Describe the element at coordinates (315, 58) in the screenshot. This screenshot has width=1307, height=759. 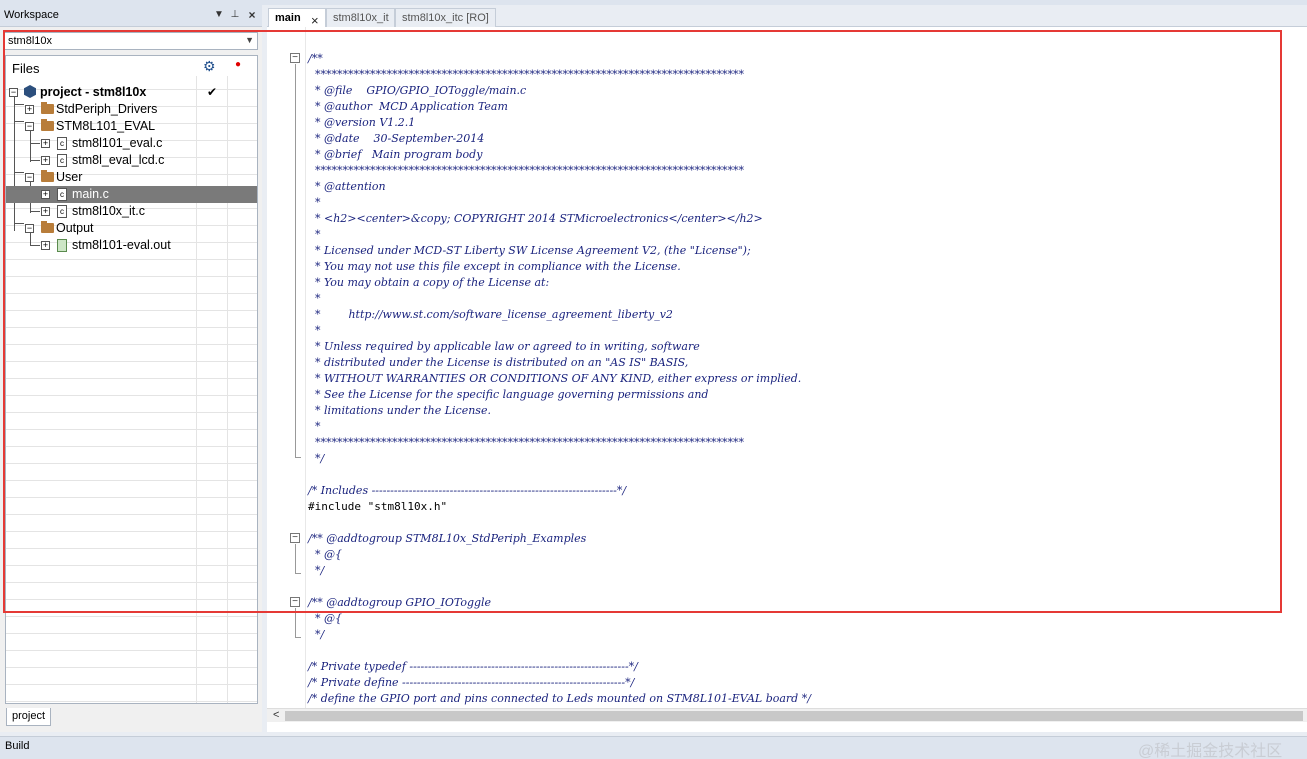
I see `code-line: /**` at that location.